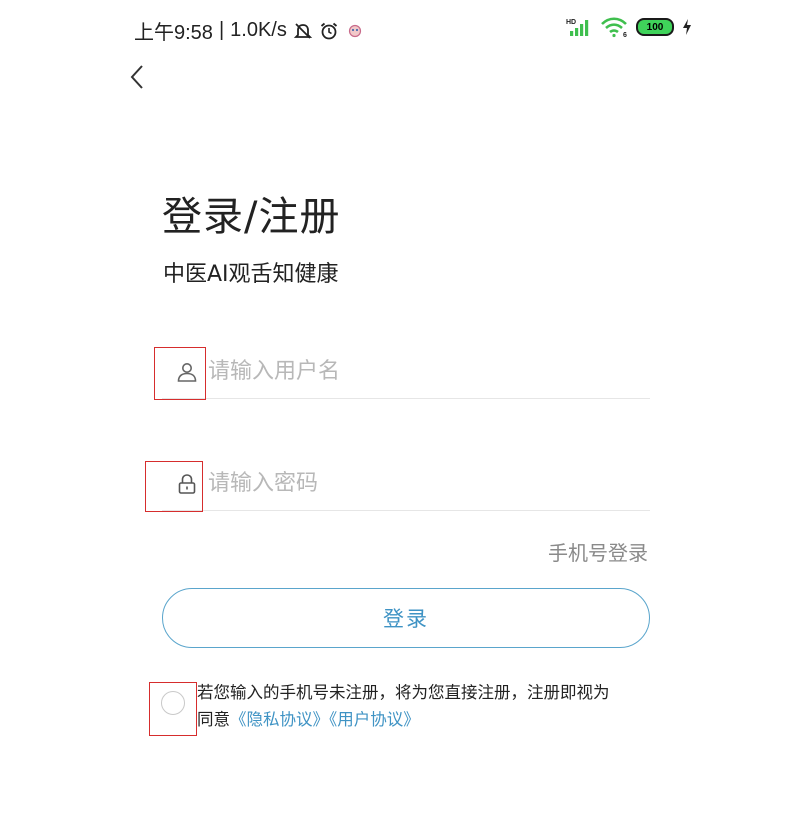 This screenshot has height=832, width=810. I want to click on phone-login-link: 手机号登录, so click(598, 551).